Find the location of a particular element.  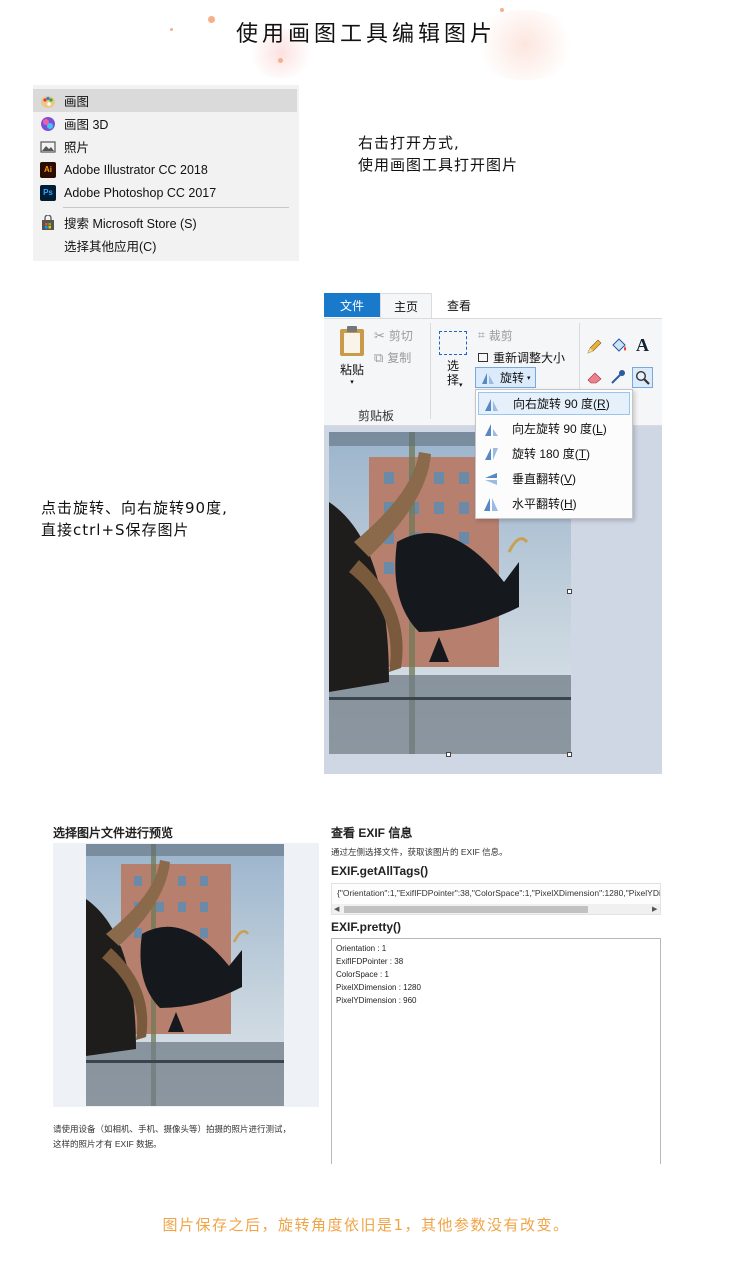

rotate-180-icon is located at coordinates (491, 453).